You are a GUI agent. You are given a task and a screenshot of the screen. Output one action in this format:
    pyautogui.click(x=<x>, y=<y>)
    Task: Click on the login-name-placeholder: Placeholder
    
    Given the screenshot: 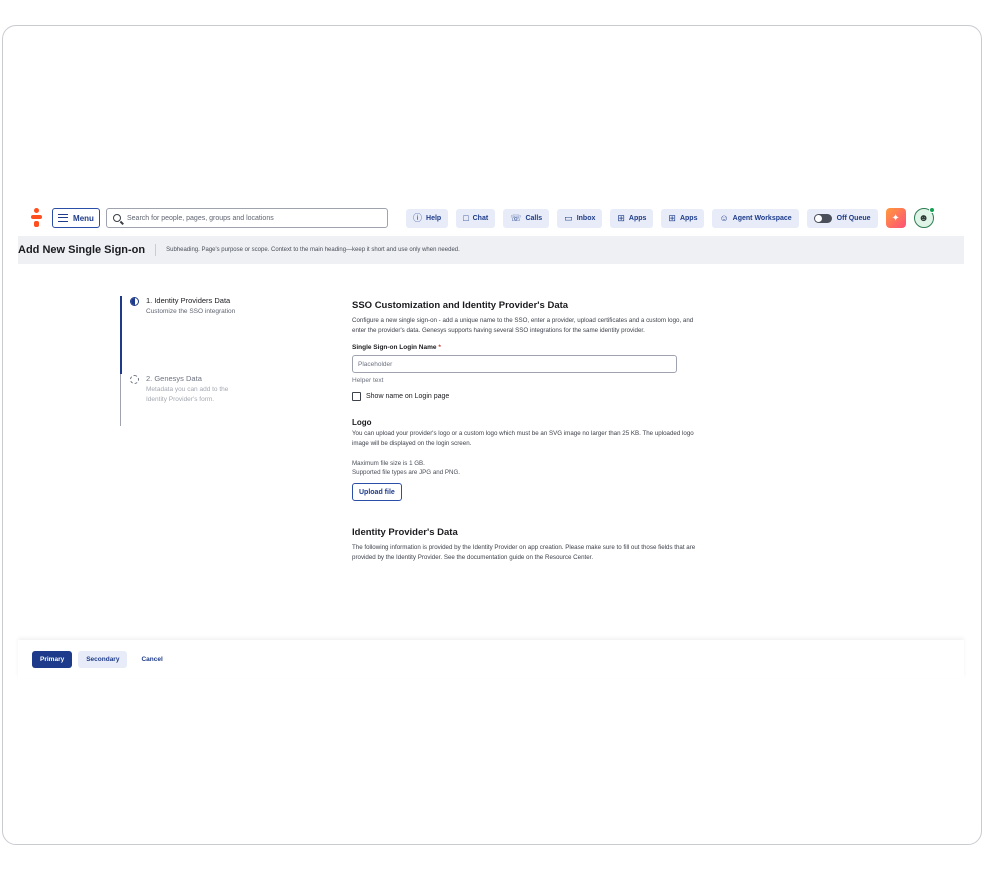 What is the action you would take?
    pyautogui.click(x=375, y=364)
    